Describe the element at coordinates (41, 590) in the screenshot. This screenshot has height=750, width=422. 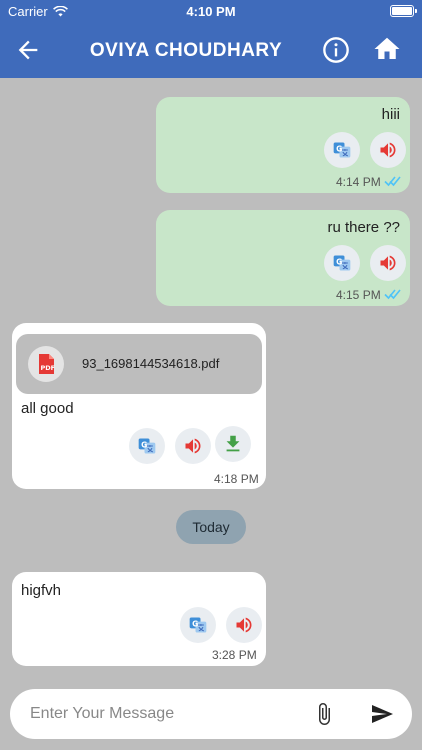
I see `message-text: higfvh` at that location.